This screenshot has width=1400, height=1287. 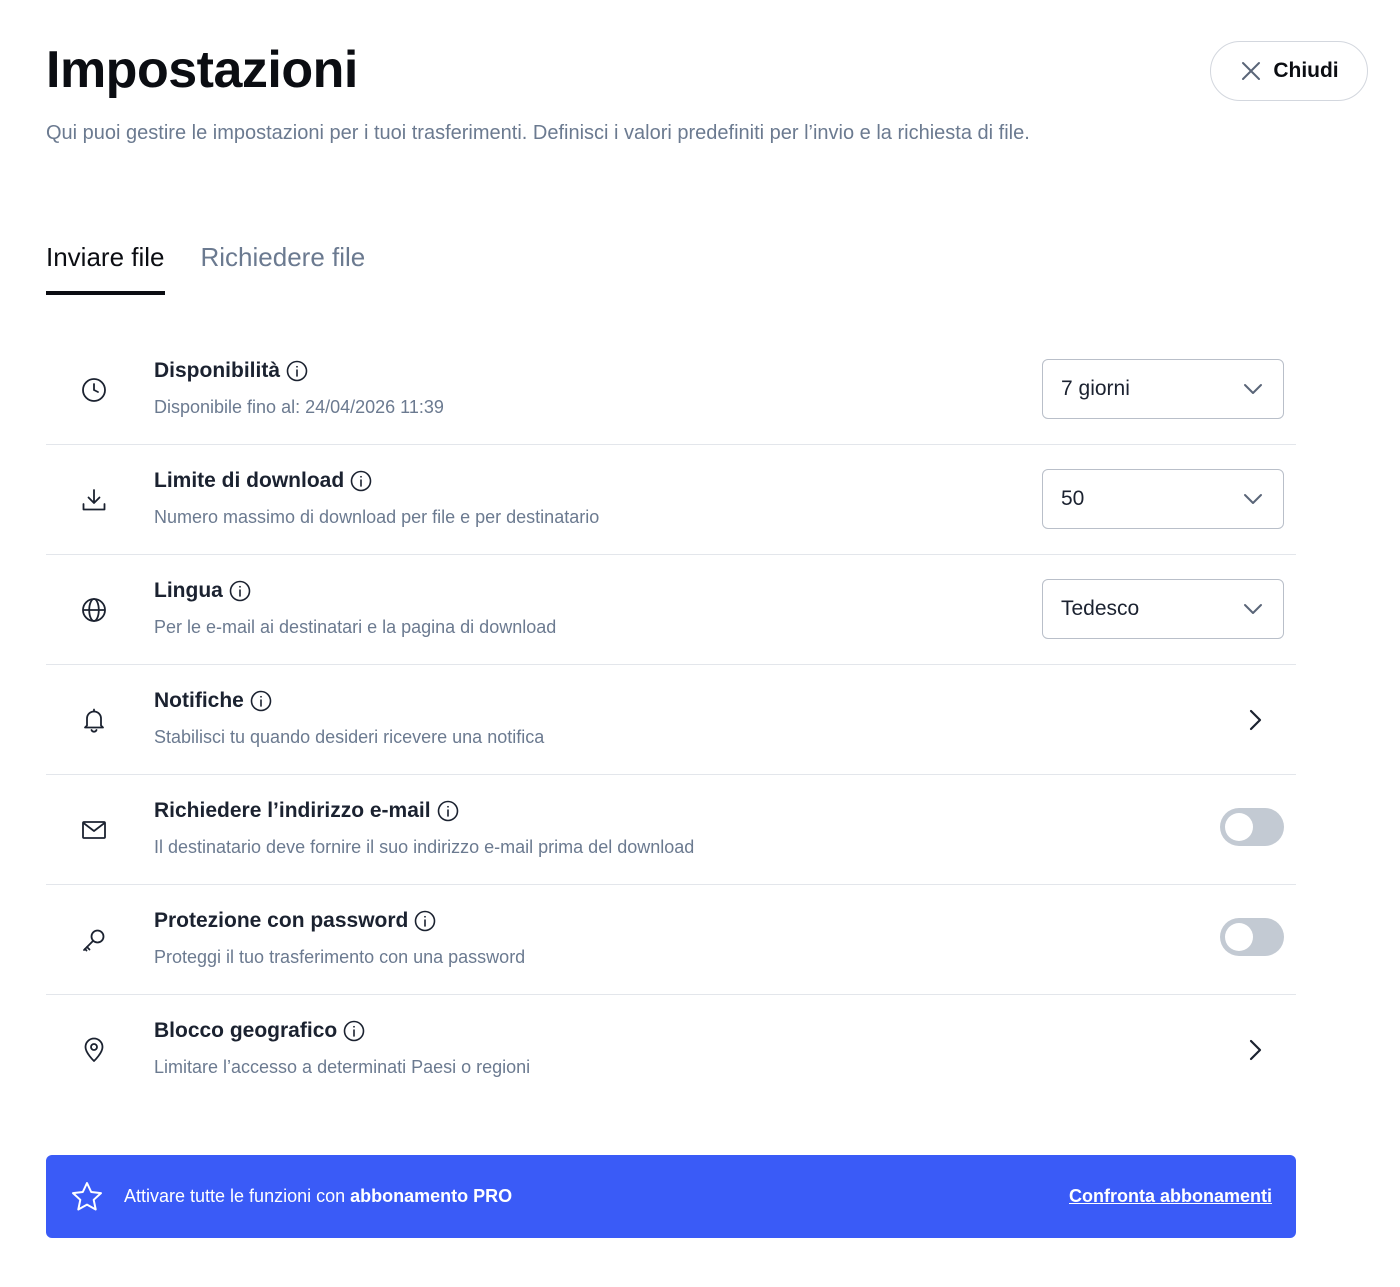 I want to click on select-value: 50, so click(x=1073, y=498).